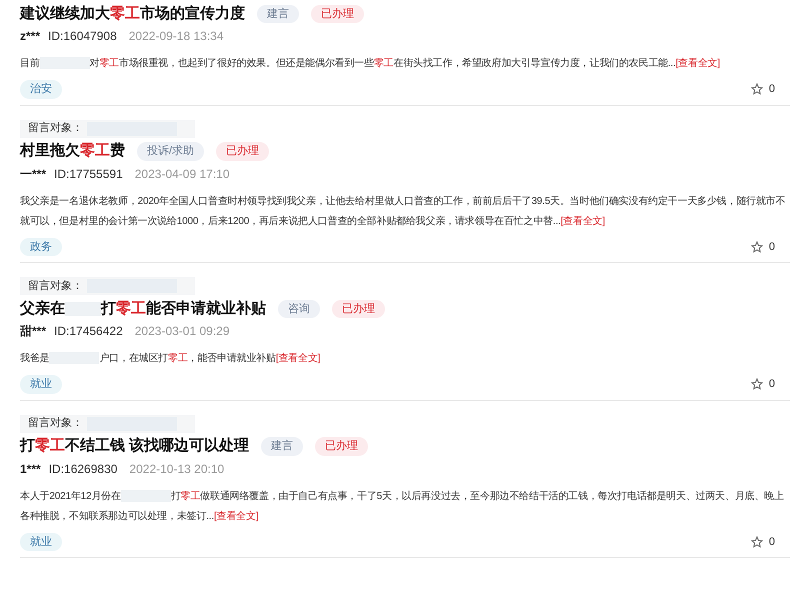 The height and width of the screenshot is (590, 800). I want to click on post-excerpt: 目前 对零工市场很重视，也起到了很好的效果。但还是能偶尔看到一些零工在街头找工作，希望政府加大引导宣传力度，让我们的农民工能...[查看全文], so click(370, 64).